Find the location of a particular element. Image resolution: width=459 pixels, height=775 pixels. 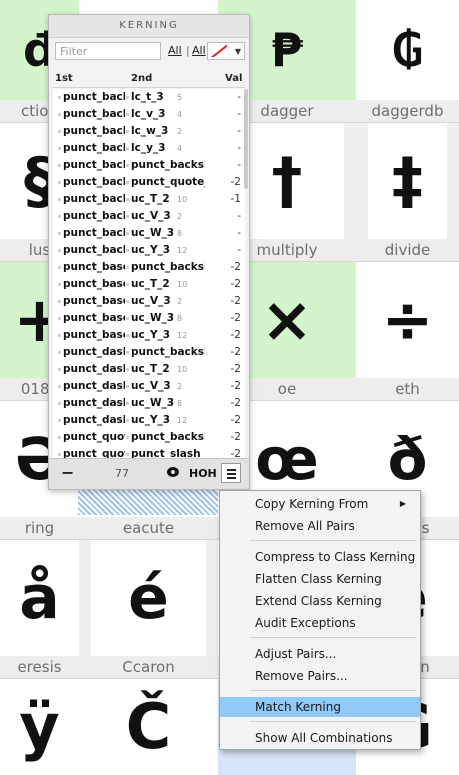

kerning-pair-row: punct_base uc_T_2 10 -2 is located at coordinates (149, 284).